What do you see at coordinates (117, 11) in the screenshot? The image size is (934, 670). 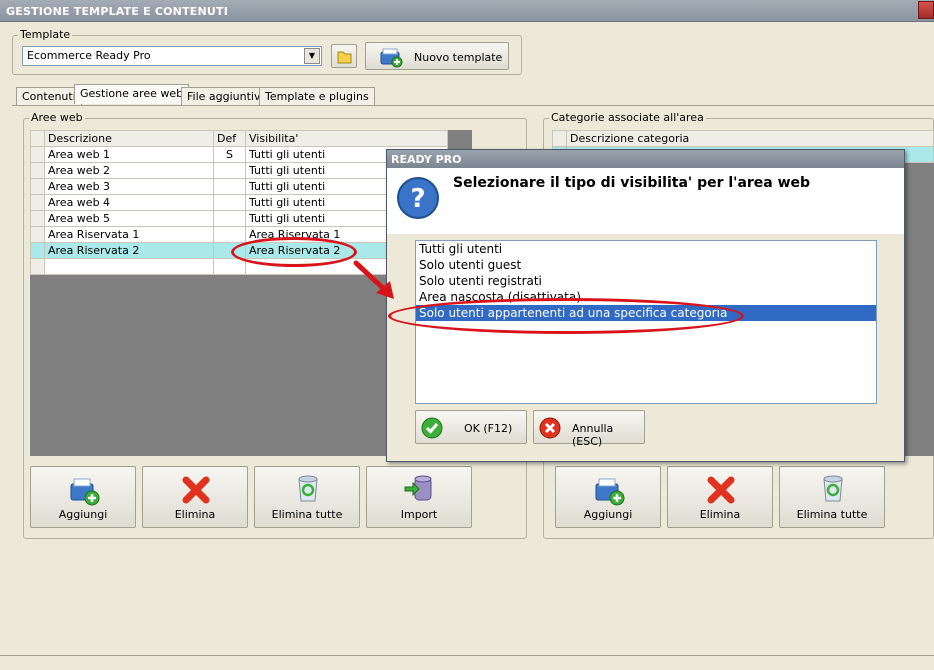 I see `window-title: GESTIONE TEMPLATE E CONTENUTI` at bounding box center [117, 11].